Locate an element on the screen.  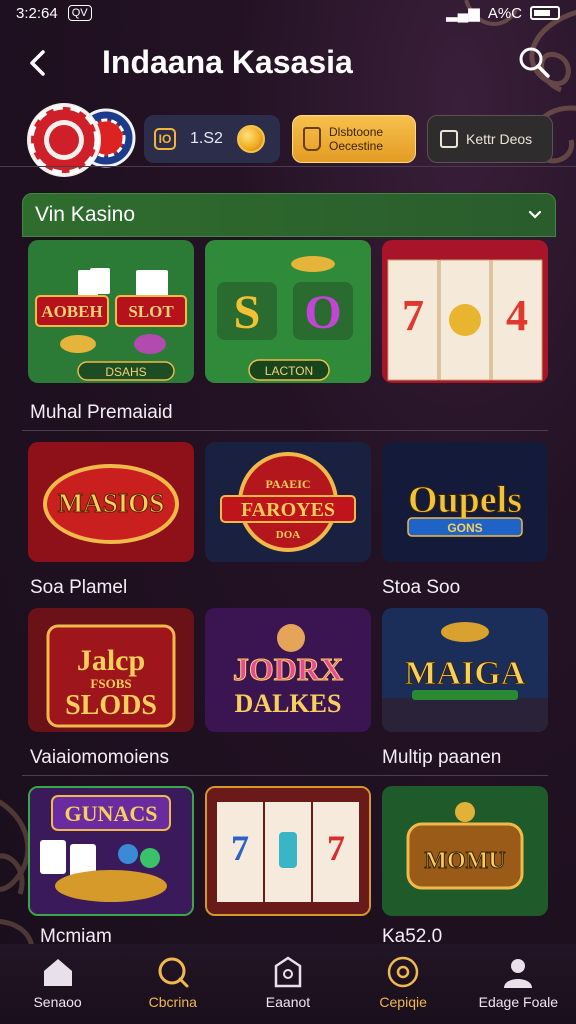
game-title: Oupels is located at coordinates (465, 500).